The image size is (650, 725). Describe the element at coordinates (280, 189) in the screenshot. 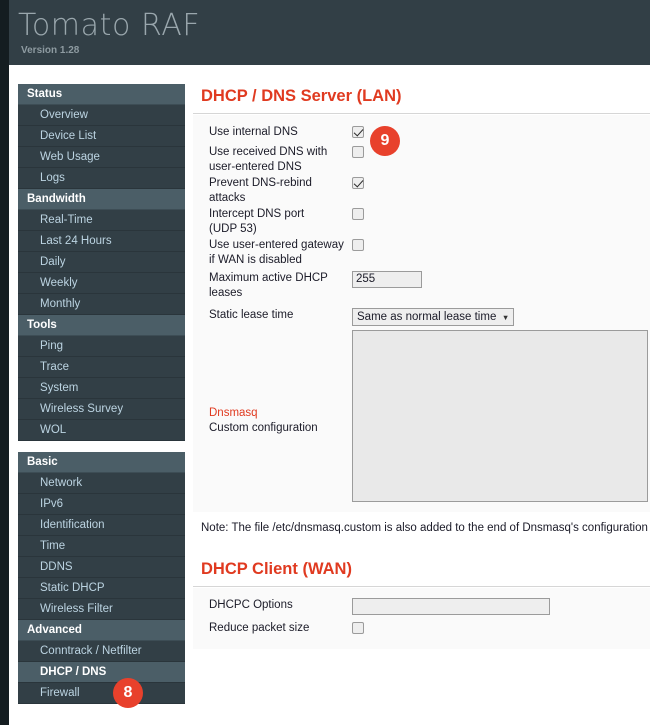

I see `label-prevent-dns-rebind: Prevent DNS-rebind attacks` at that location.